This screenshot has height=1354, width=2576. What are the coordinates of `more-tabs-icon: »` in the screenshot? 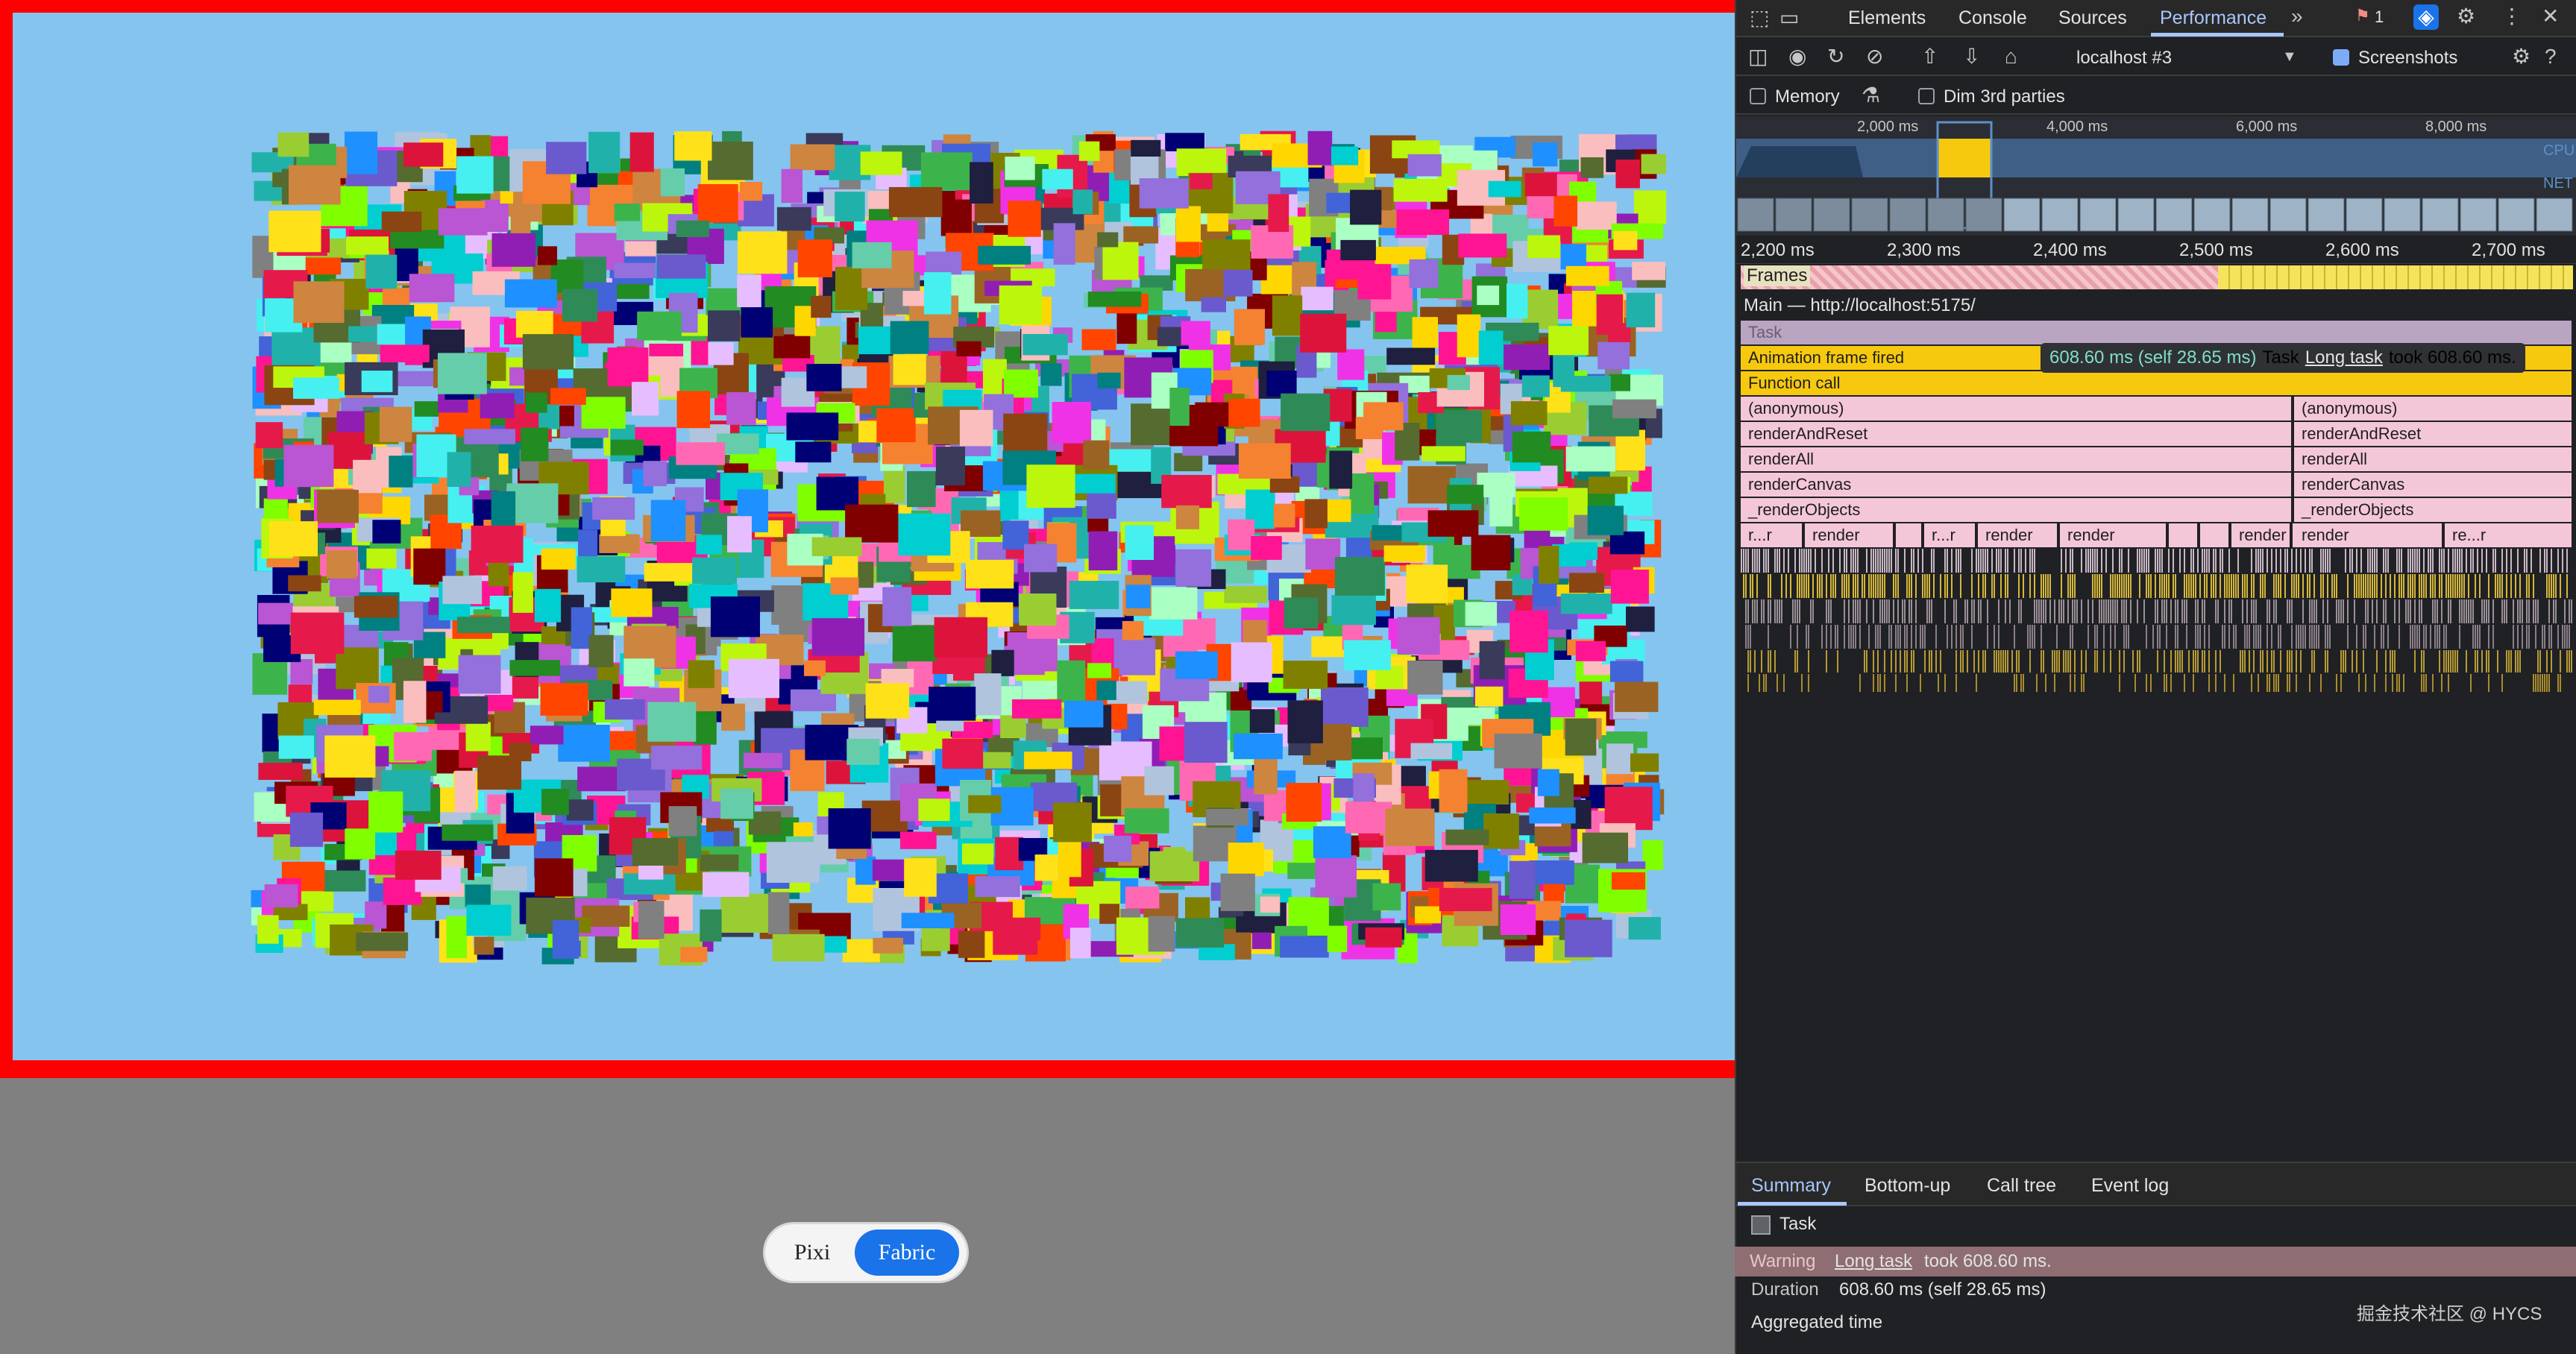 It's located at (2297, 16).